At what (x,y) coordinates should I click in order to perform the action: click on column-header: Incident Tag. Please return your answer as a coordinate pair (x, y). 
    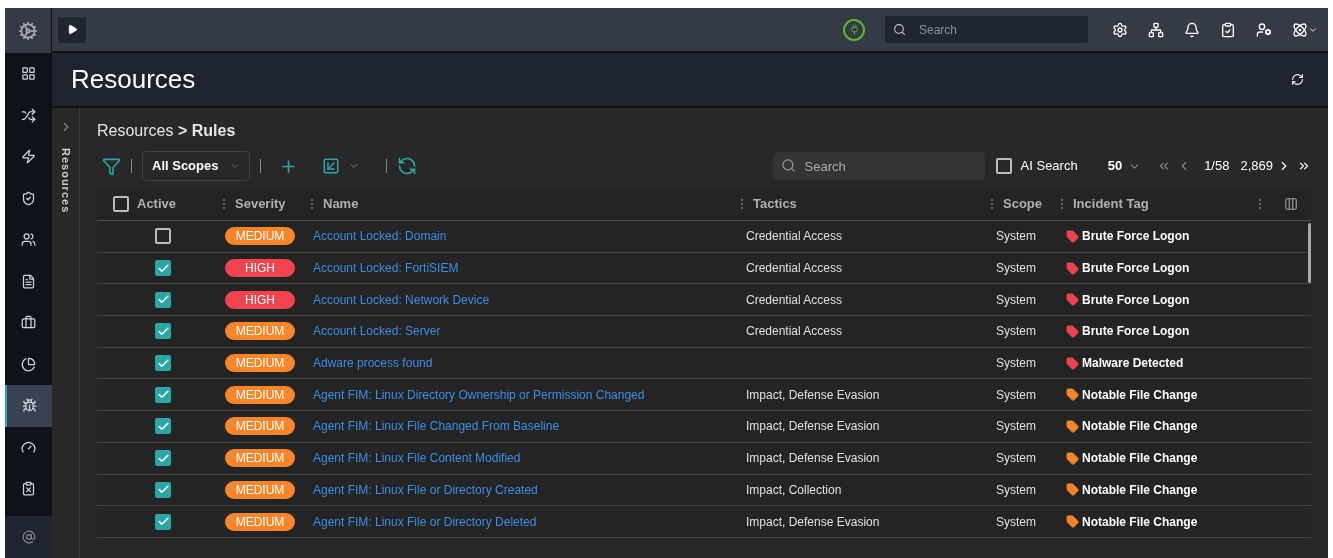
    Looking at the image, I should click on (1111, 204).